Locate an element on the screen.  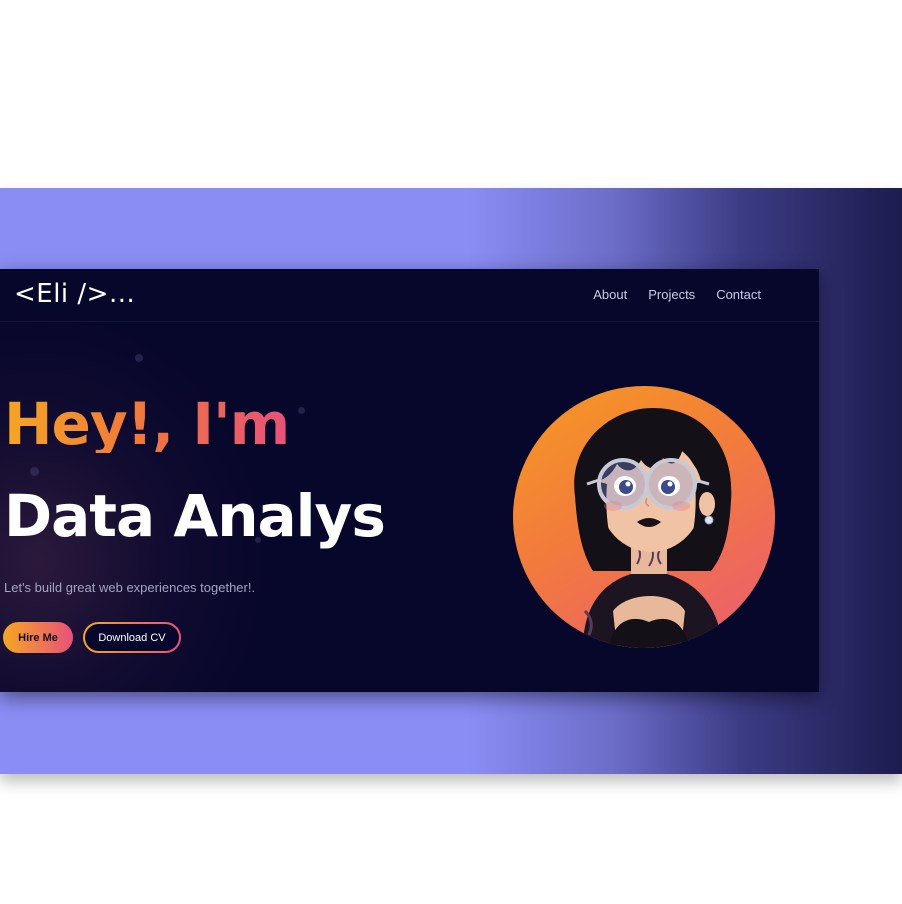
navbar: <Eli />... About Projects Contact is located at coordinates (409, 295).